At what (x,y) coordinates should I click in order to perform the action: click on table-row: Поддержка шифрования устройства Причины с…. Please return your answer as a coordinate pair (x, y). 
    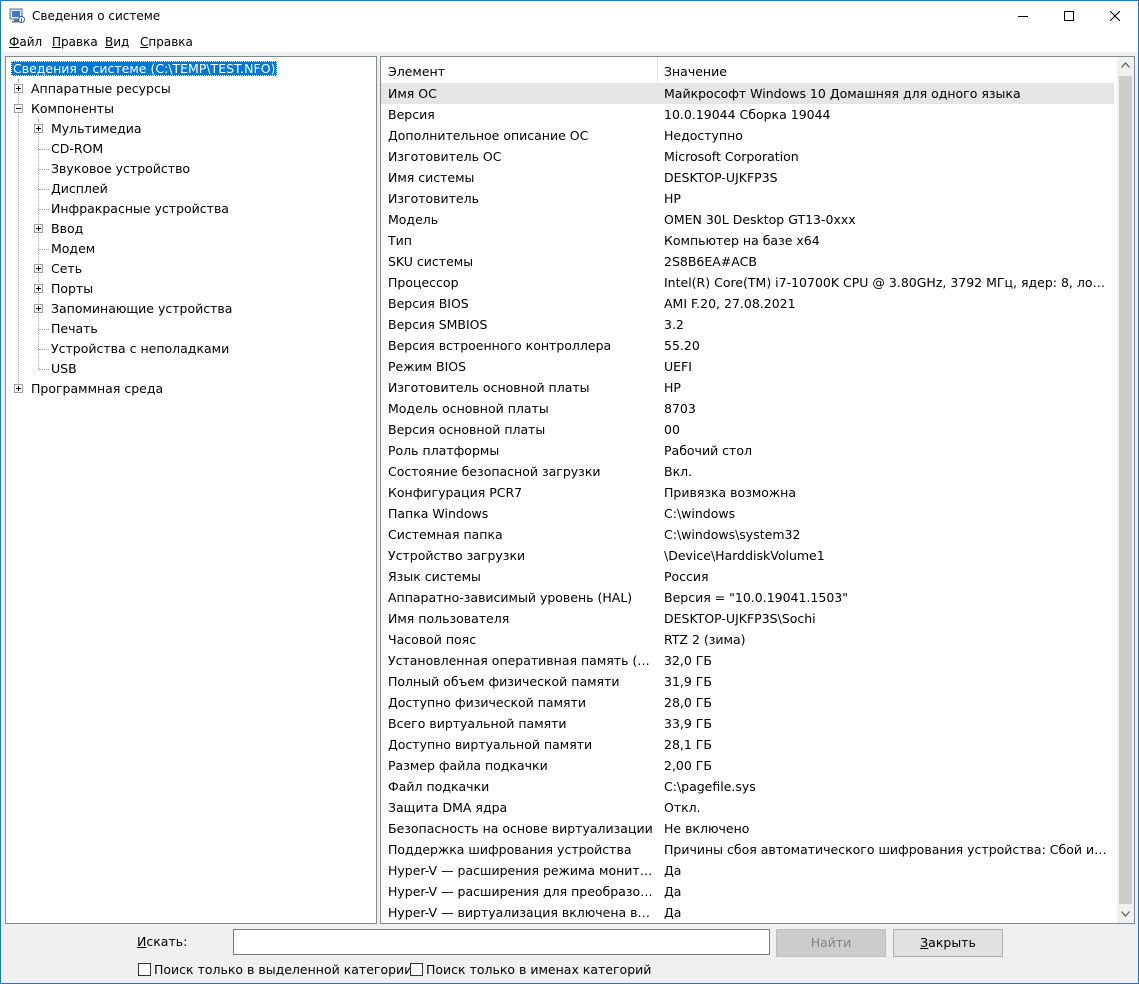
    Looking at the image, I should click on (747, 849).